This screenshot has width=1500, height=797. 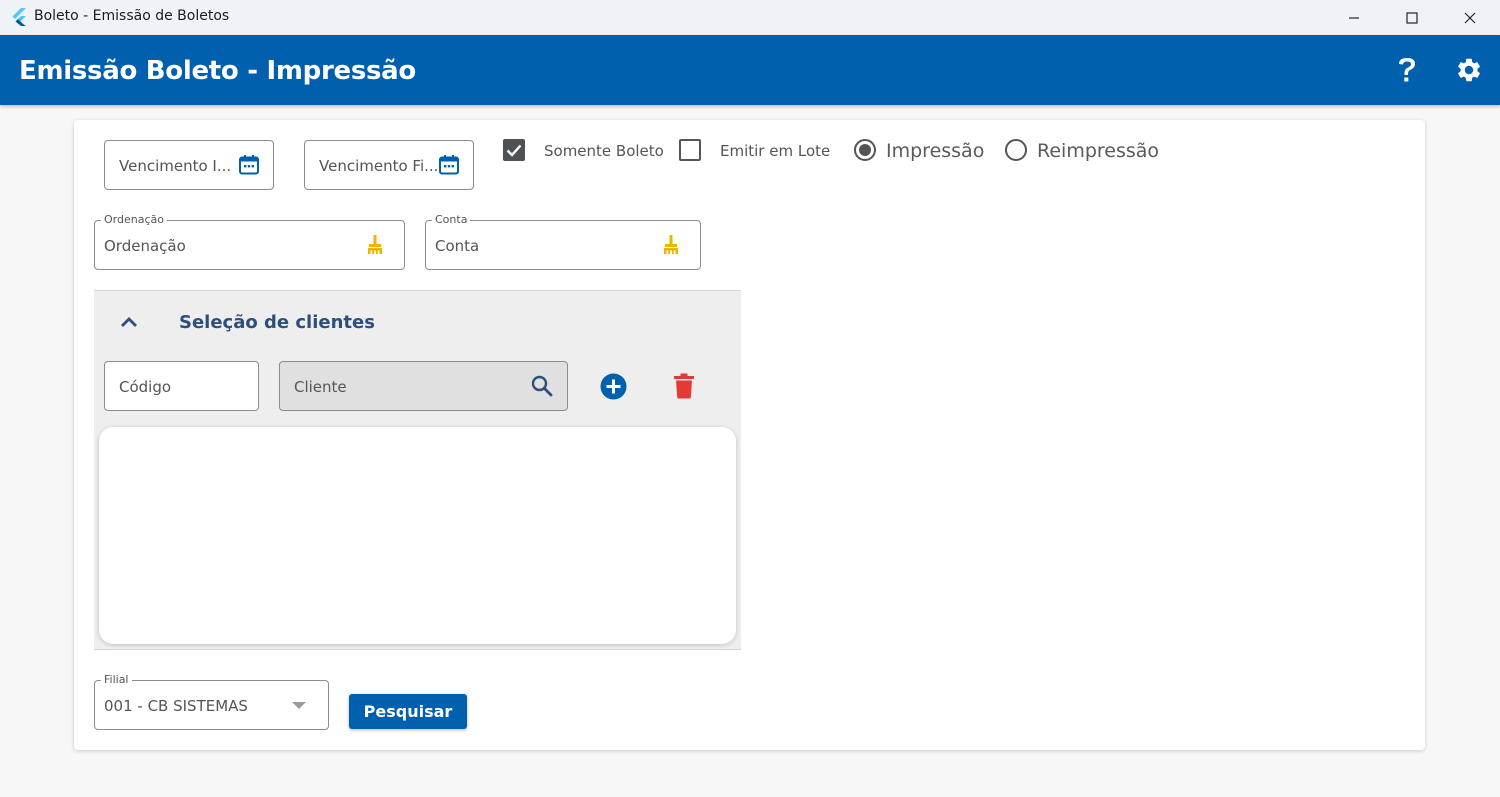 I want to click on page-title: Emissão Boleto - Impressão, so click(x=217, y=71).